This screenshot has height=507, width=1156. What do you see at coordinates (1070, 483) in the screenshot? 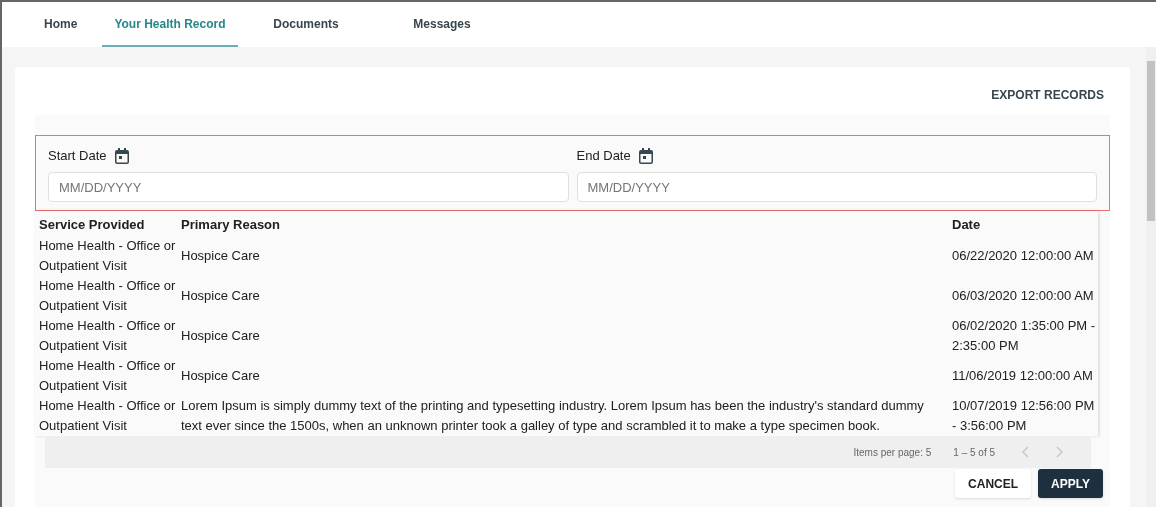
I see `apply-button: APPLY` at bounding box center [1070, 483].